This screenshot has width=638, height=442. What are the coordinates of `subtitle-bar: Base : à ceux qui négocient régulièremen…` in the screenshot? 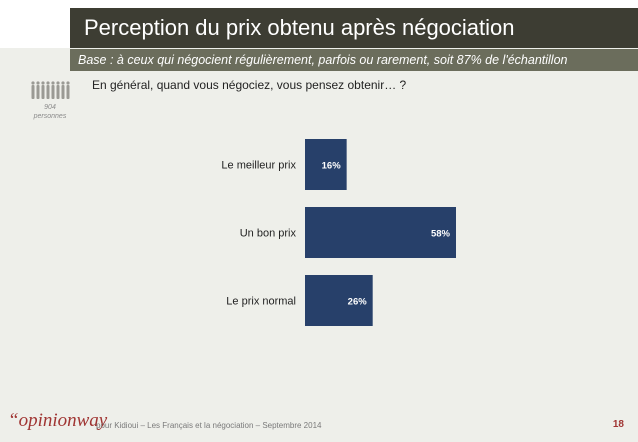 It's located at (354, 60).